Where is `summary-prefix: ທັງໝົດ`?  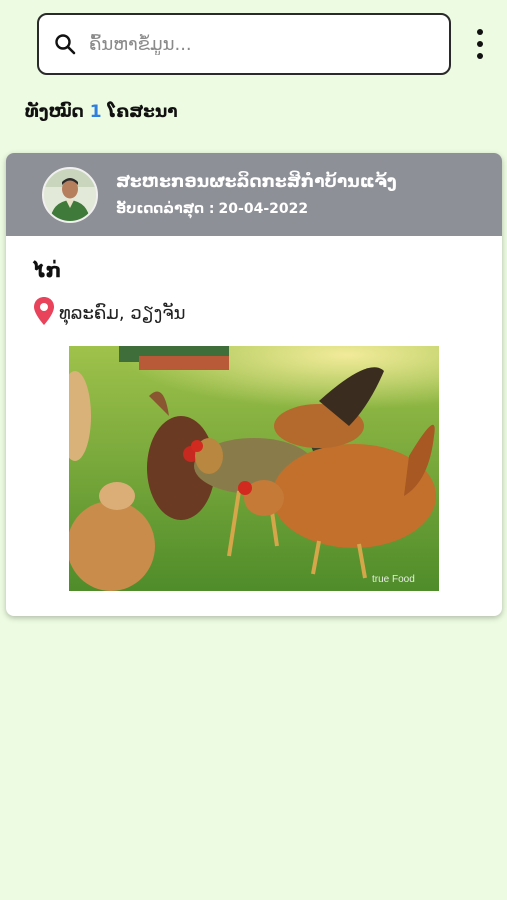 summary-prefix: ທັງໝົດ is located at coordinates (54, 112).